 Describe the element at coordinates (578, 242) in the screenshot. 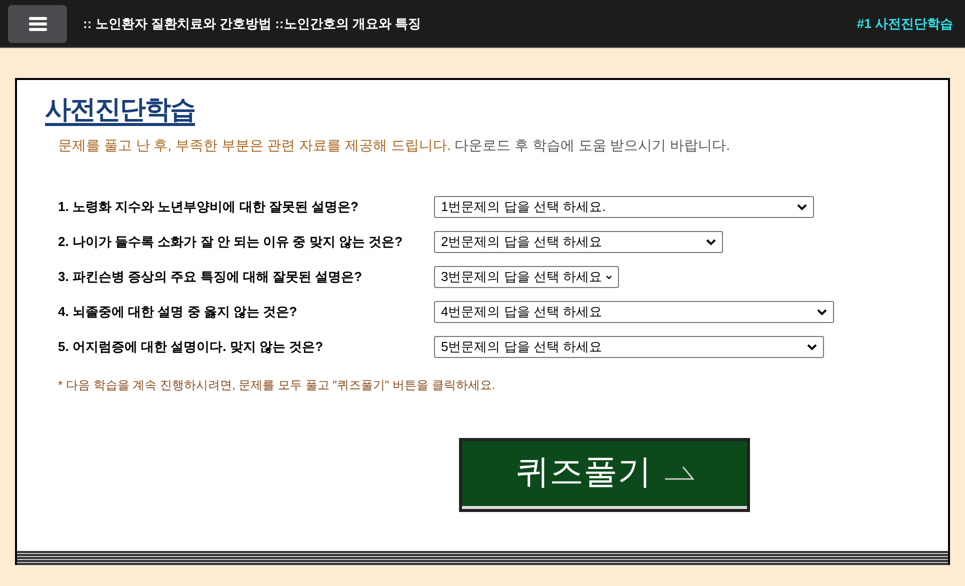

I see `answer-select: 2번문제의 답을 선택 하세요` at that location.